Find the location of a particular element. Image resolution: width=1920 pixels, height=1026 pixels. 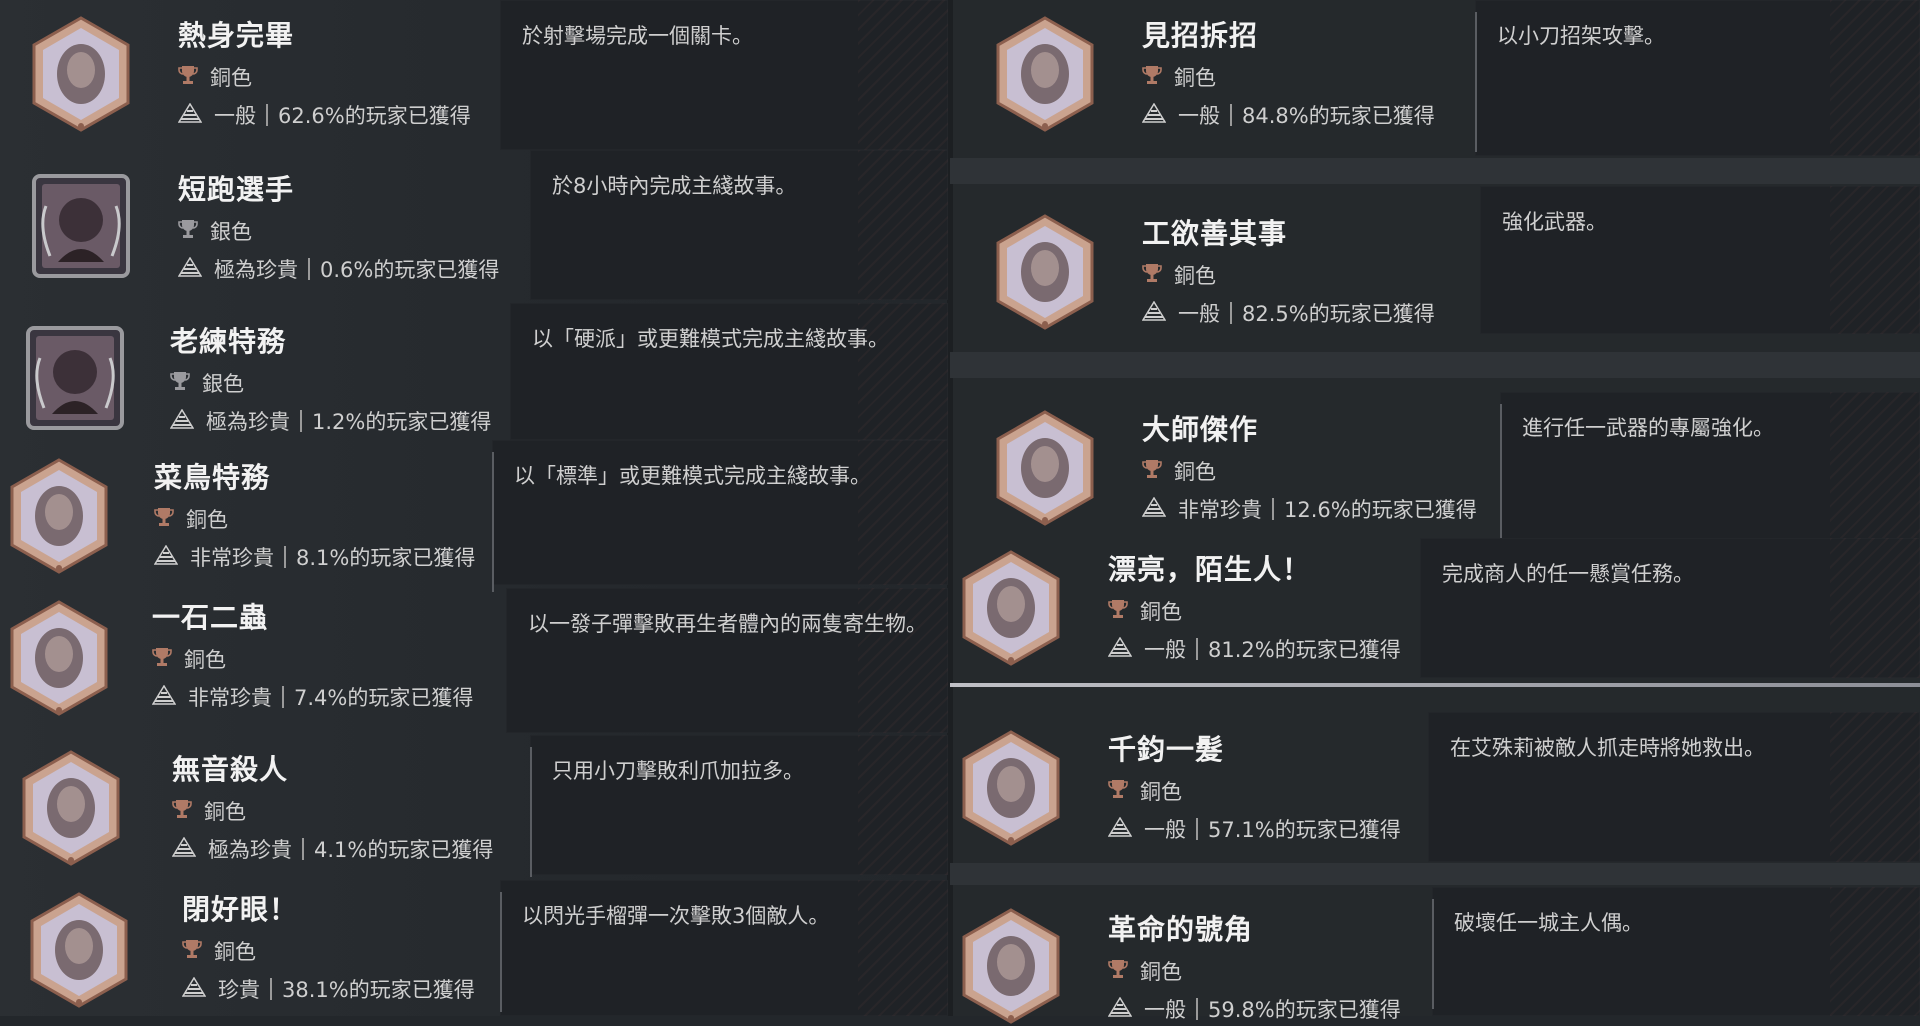

trophy-description-panel: 完成商人的任一懸賞任務。 is located at coordinates (1670, 608).